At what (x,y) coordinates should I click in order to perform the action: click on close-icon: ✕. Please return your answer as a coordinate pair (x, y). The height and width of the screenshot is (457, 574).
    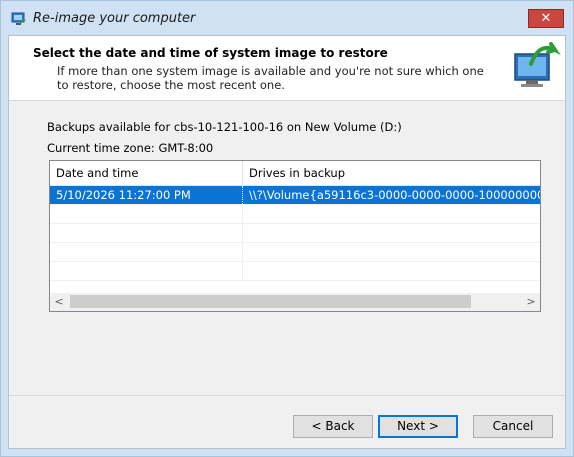
    Looking at the image, I should click on (546, 18).